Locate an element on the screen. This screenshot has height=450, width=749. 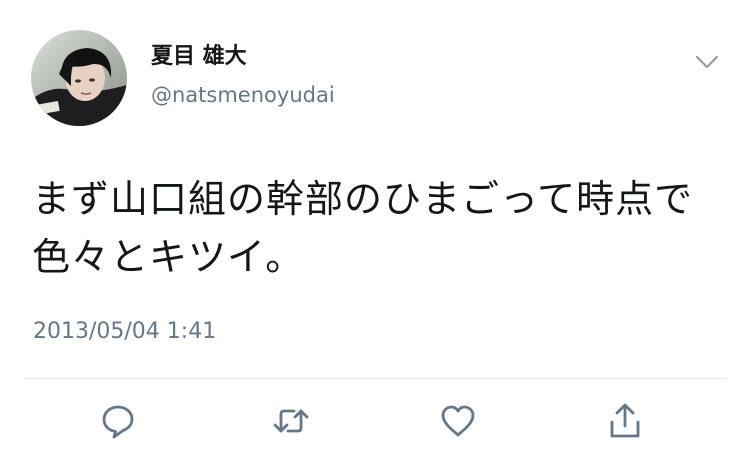
heart-icon is located at coordinates (458, 421).